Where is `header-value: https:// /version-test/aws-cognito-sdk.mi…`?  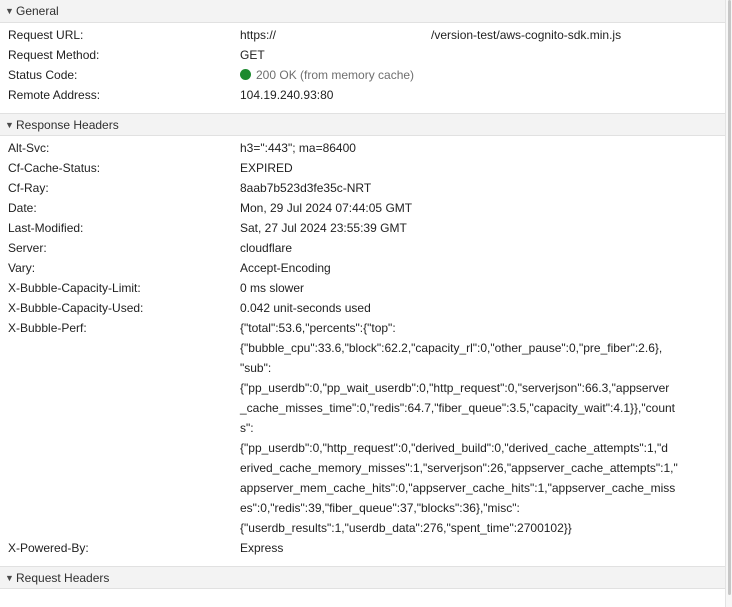 header-value: https:// /version-test/aws-cognito-sdk.mi… is located at coordinates (475, 35).